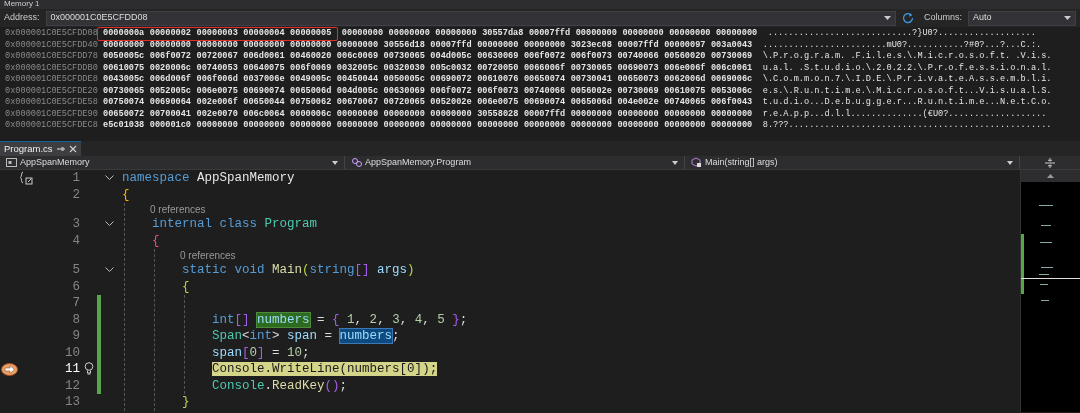 The image size is (1080, 413). I want to click on memory-value: 006d006f, so click(170, 80).